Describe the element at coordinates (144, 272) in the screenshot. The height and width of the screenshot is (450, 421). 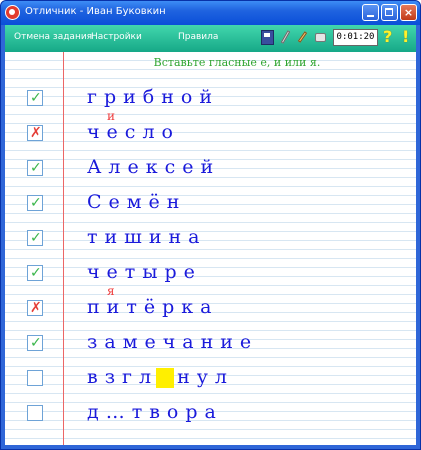
I see `word-text: четыре` at that location.